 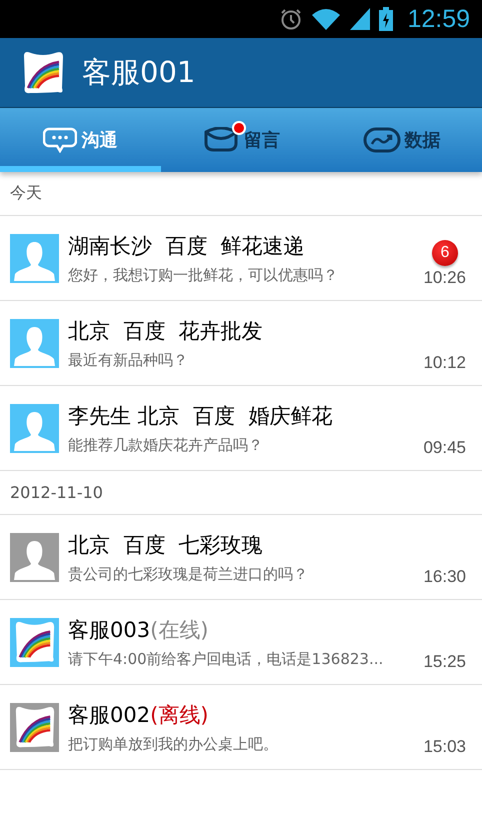 I want to click on signal-icon, so click(x=360, y=19).